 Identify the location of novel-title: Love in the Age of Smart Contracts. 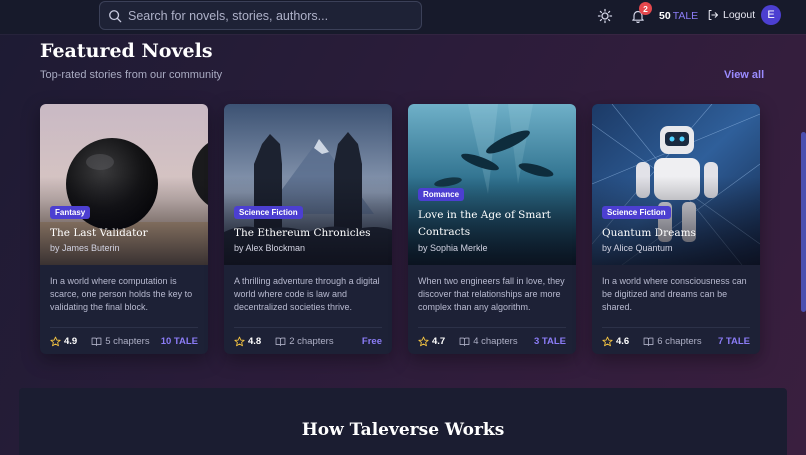
(484, 223).